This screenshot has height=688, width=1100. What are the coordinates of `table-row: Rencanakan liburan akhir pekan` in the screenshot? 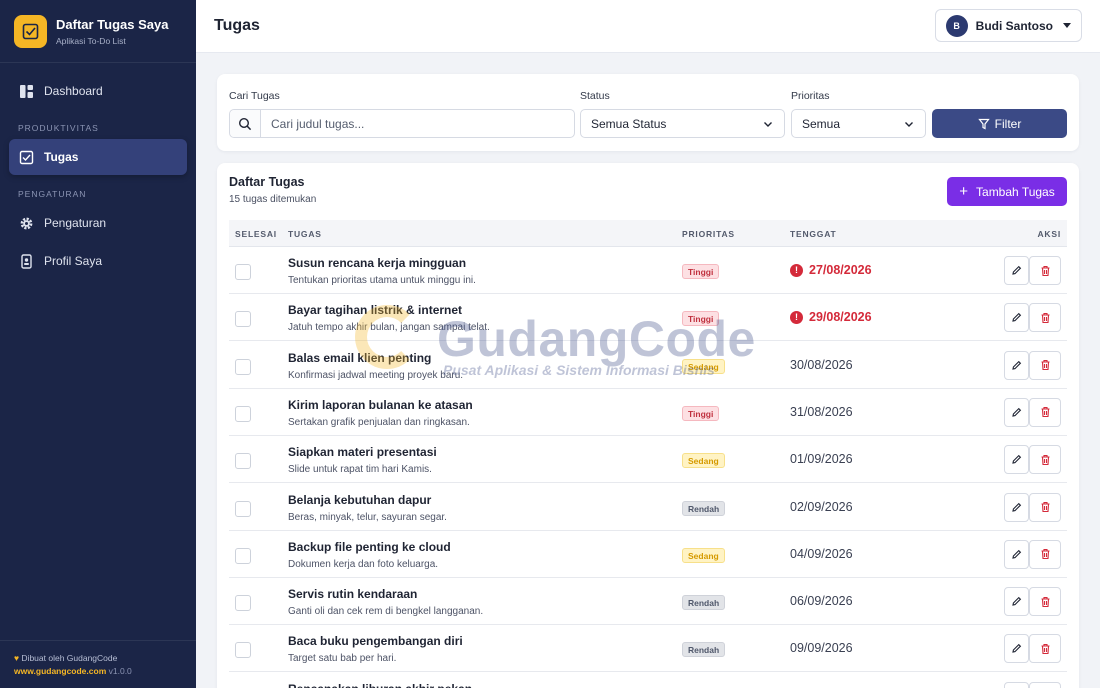 It's located at (648, 680).